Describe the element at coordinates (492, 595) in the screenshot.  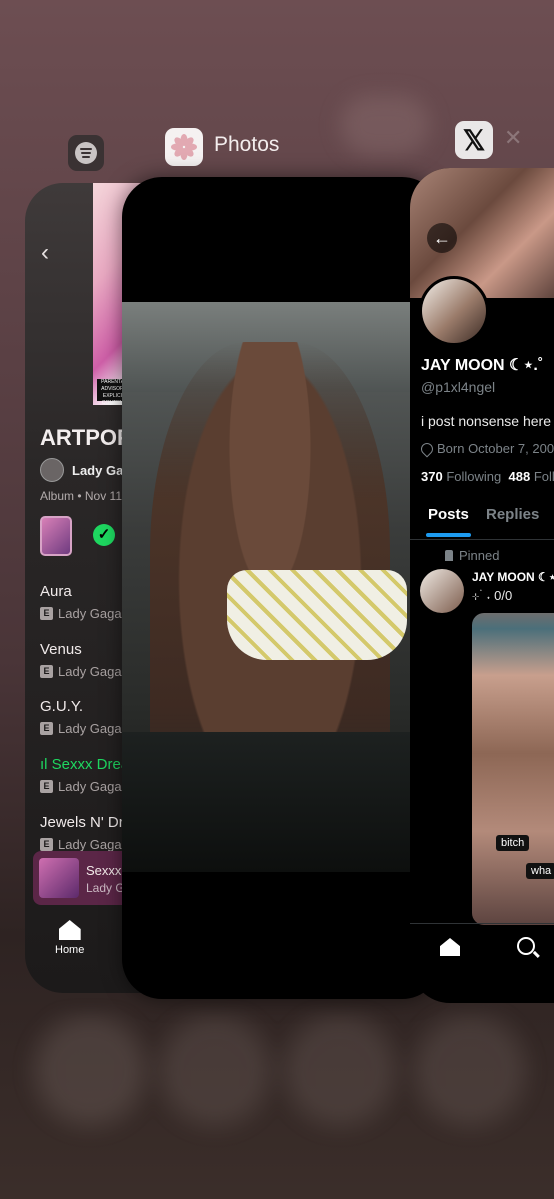
I see `post-text: ⊹ ࣪ ˖ 0/0` at that location.